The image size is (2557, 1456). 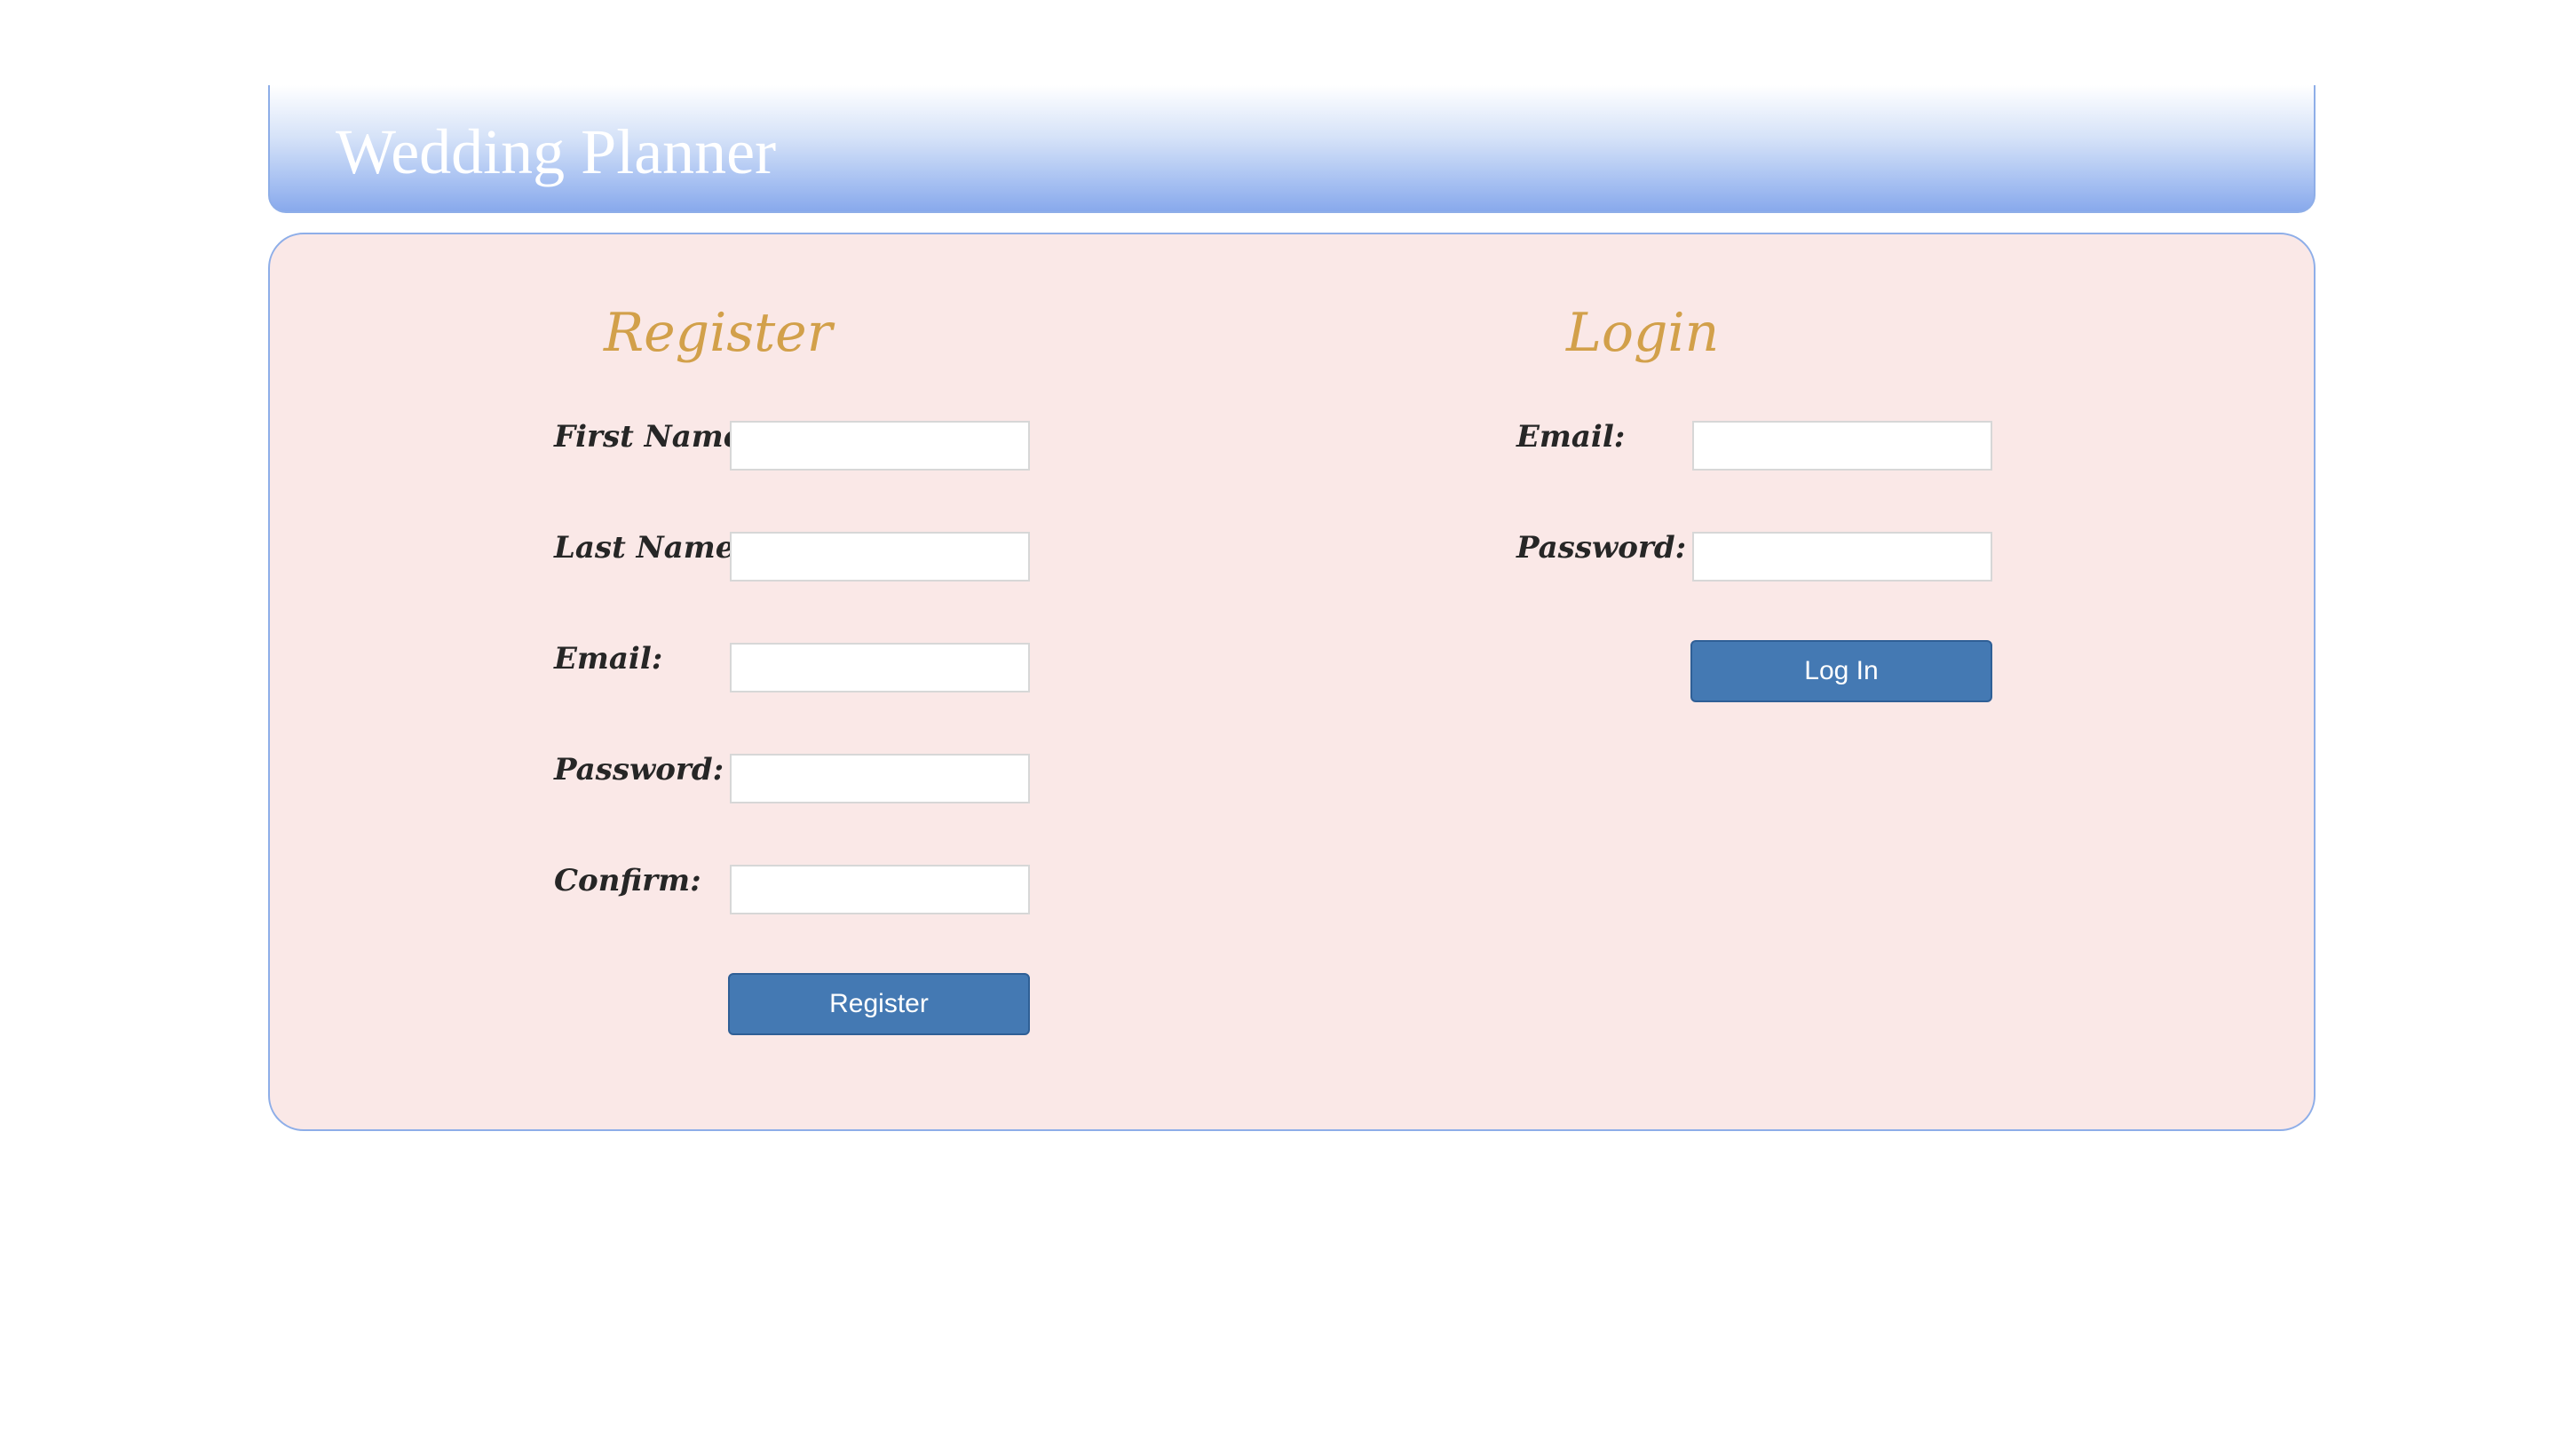 What do you see at coordinates (1842, 557) in the screenshot?
I see `login-password-input` at bounding box center [1842, 557].